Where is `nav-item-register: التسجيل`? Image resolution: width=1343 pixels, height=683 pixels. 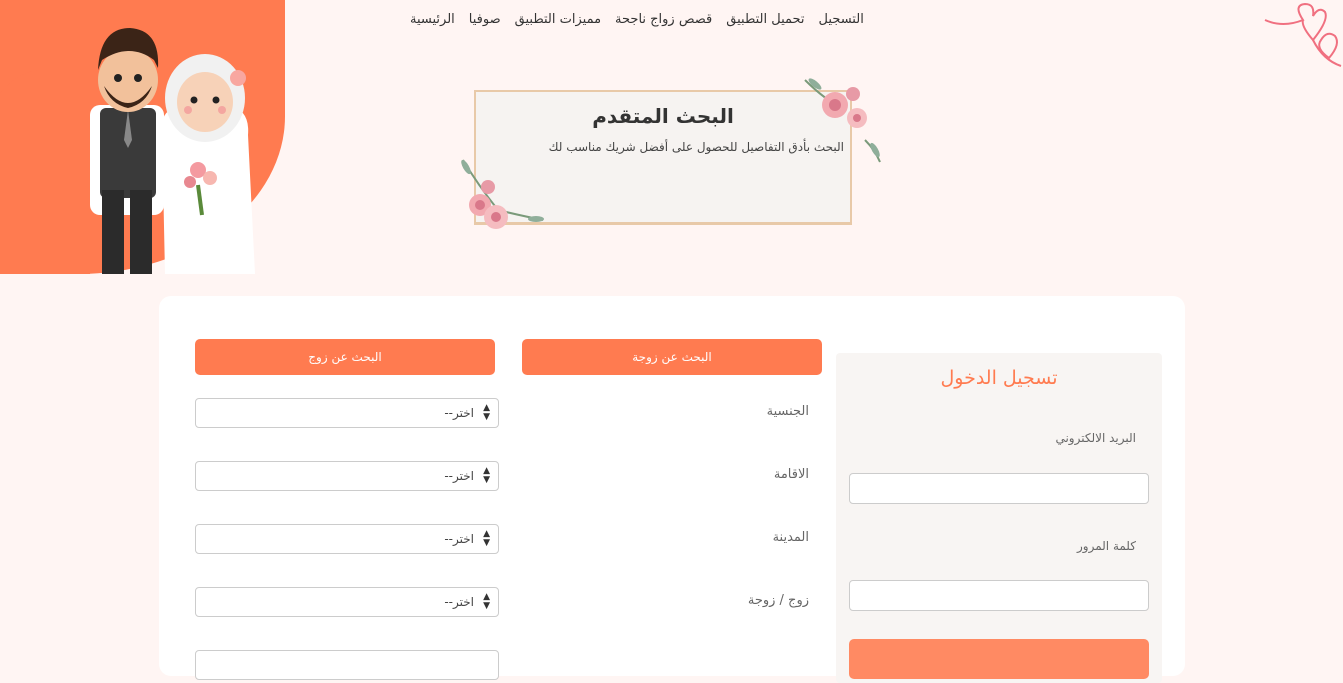 nav-item-register: التسجيل is located at coordinates (841, 23).